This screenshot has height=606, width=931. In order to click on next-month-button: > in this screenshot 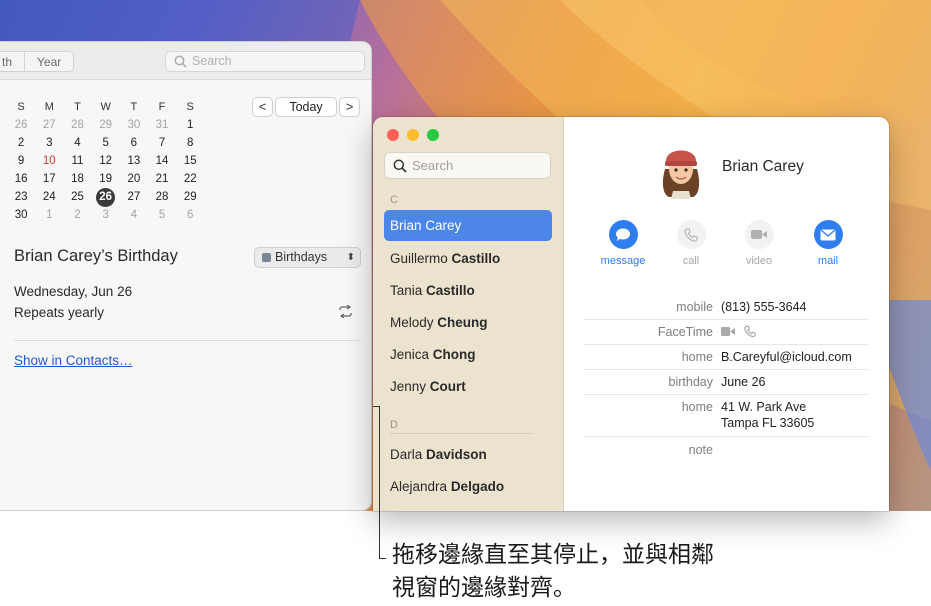, I will do `click(349, 107)`.